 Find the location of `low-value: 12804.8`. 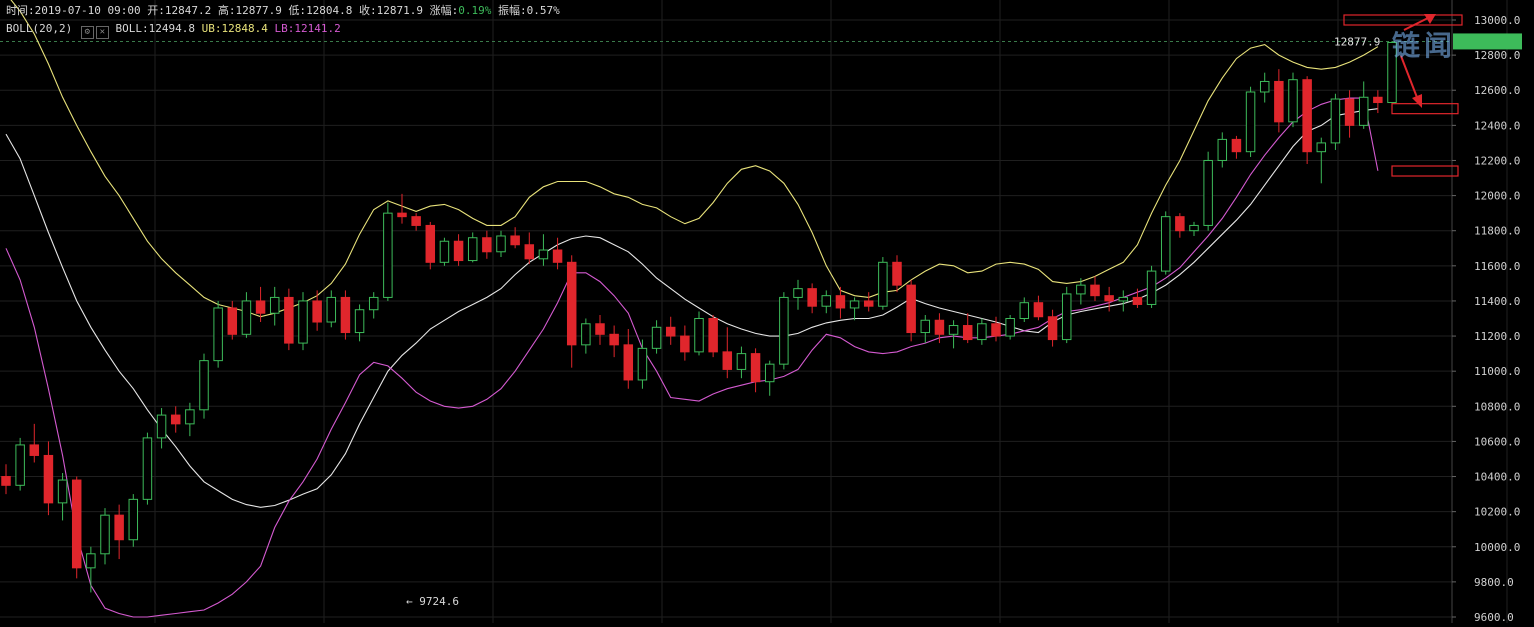

low-value: 12804.8 is located at coordinates (329, 10).